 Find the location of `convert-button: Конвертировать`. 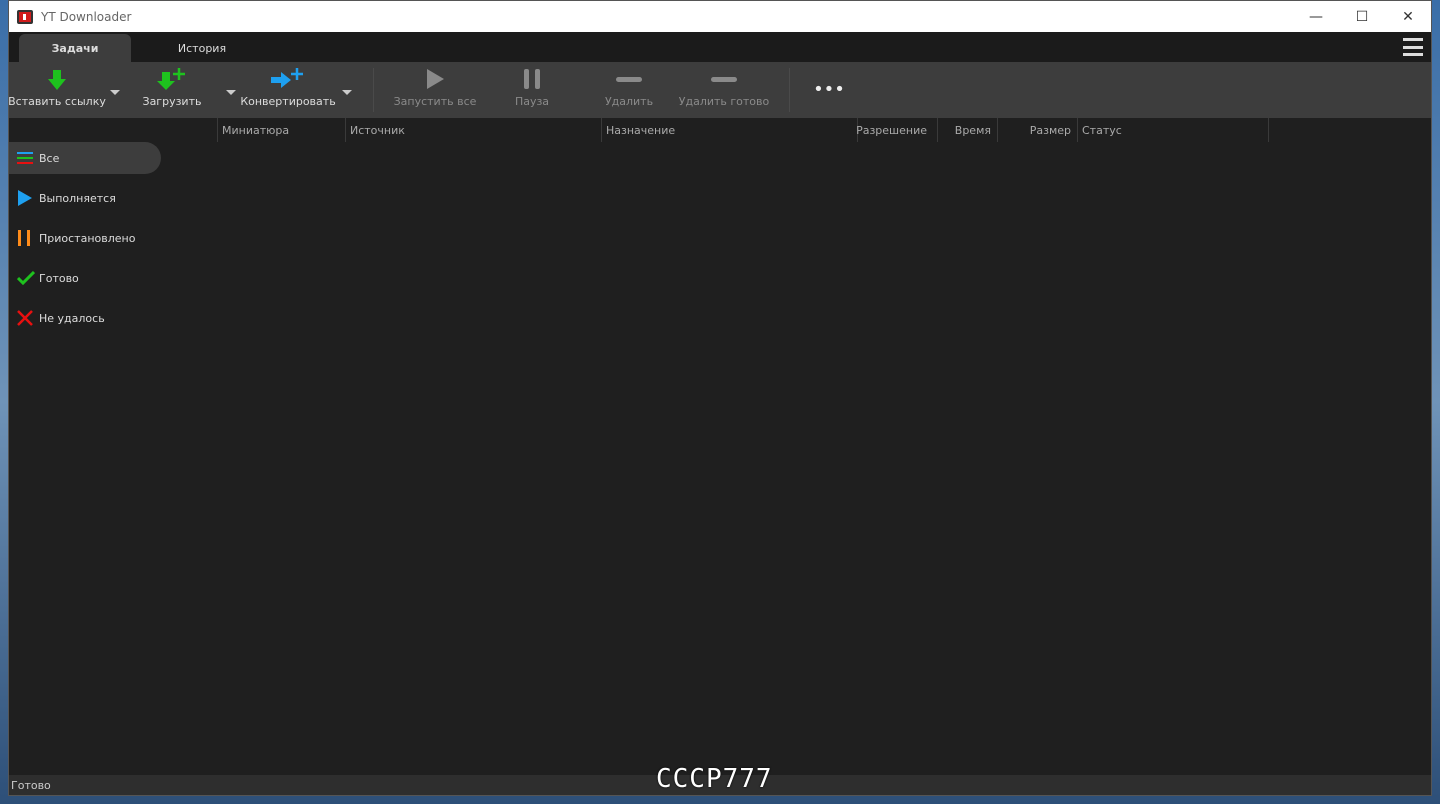

convert-button: Конвертировать is located at coordinates (288, 90).